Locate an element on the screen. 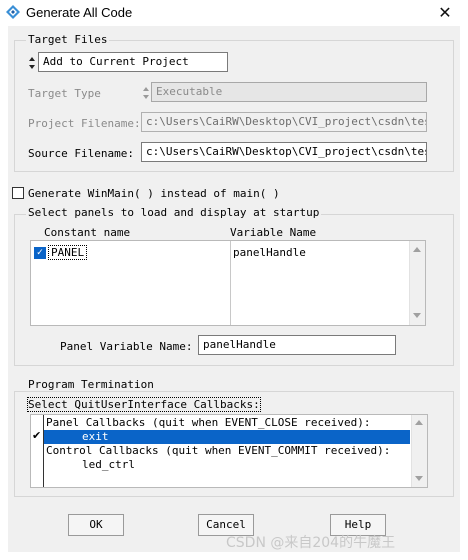 This screenshot has height=560, width=468. mode-spinner is located at coordinates (32, 63).